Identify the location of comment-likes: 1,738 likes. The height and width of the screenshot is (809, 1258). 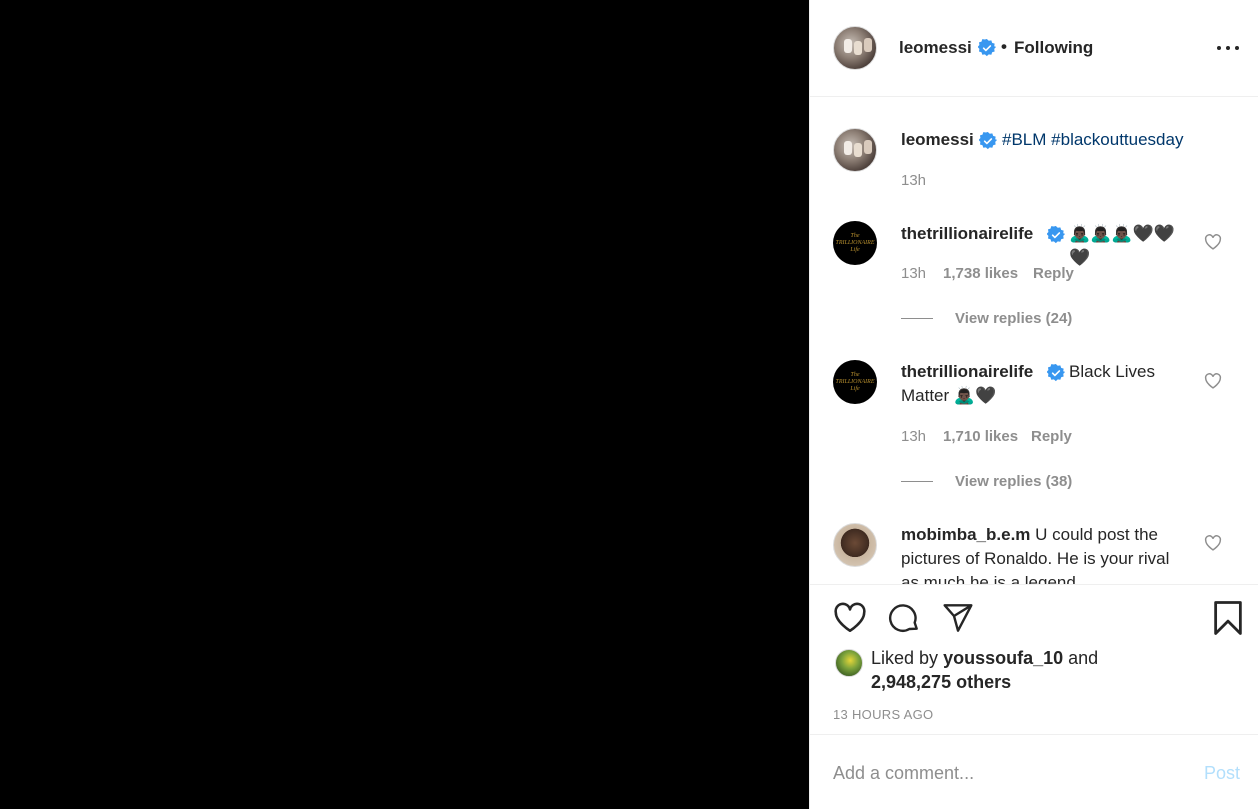
(980, 273).